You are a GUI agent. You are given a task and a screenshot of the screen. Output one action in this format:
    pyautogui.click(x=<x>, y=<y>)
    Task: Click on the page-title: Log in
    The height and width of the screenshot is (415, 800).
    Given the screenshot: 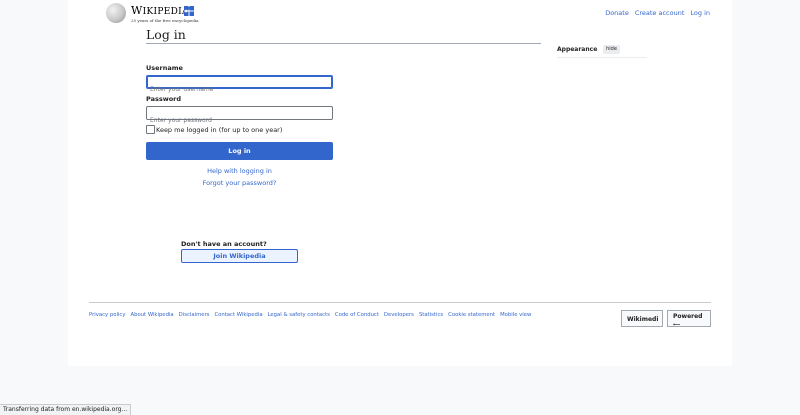 What is the action you would take?
    pyautogui.click(x=343, y=35)
    